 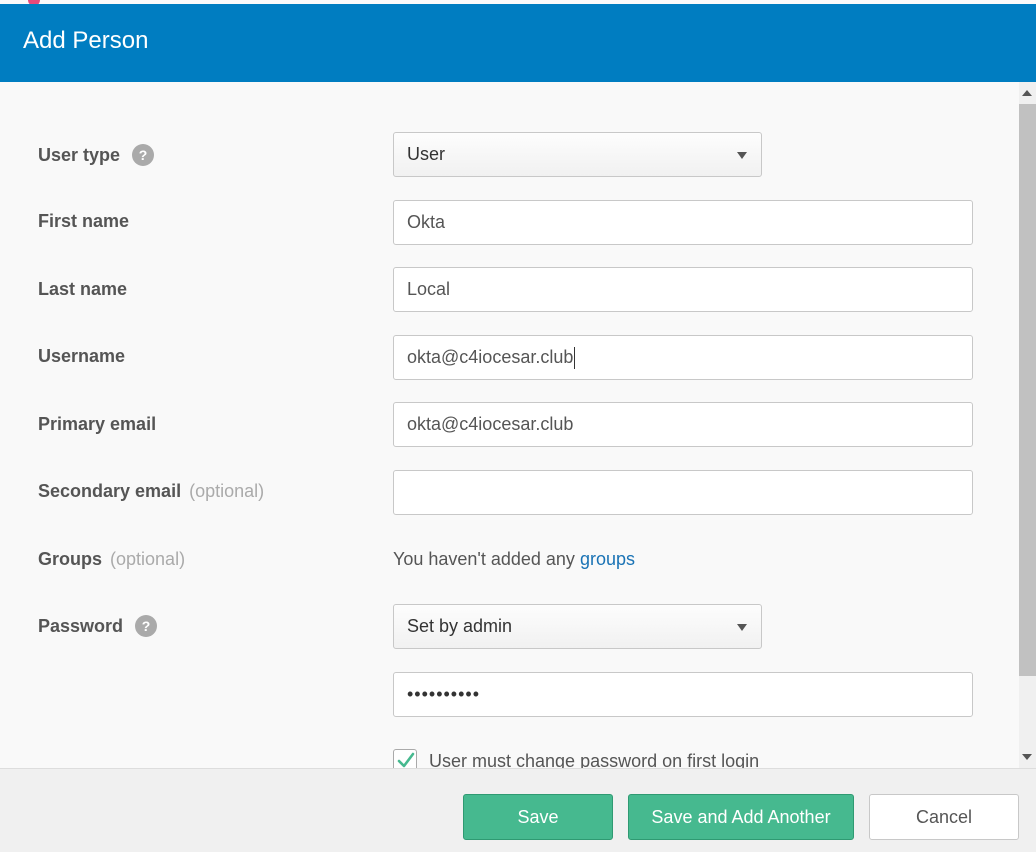 I want to click on text-caret, so click(x=575, y=358).